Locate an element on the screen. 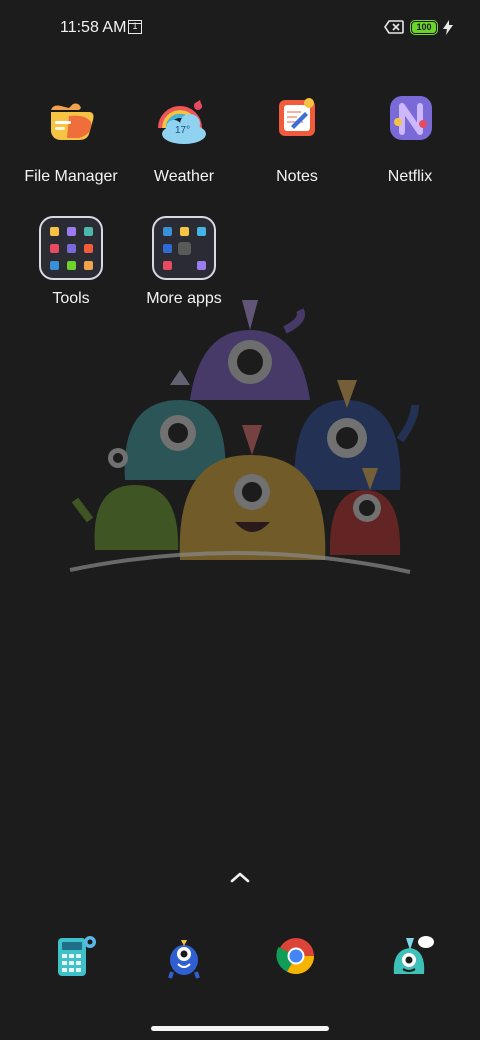 The width and height of the screenshot is (480, 1040). calendar-icon: 1 is located at coordinates (135, 27).